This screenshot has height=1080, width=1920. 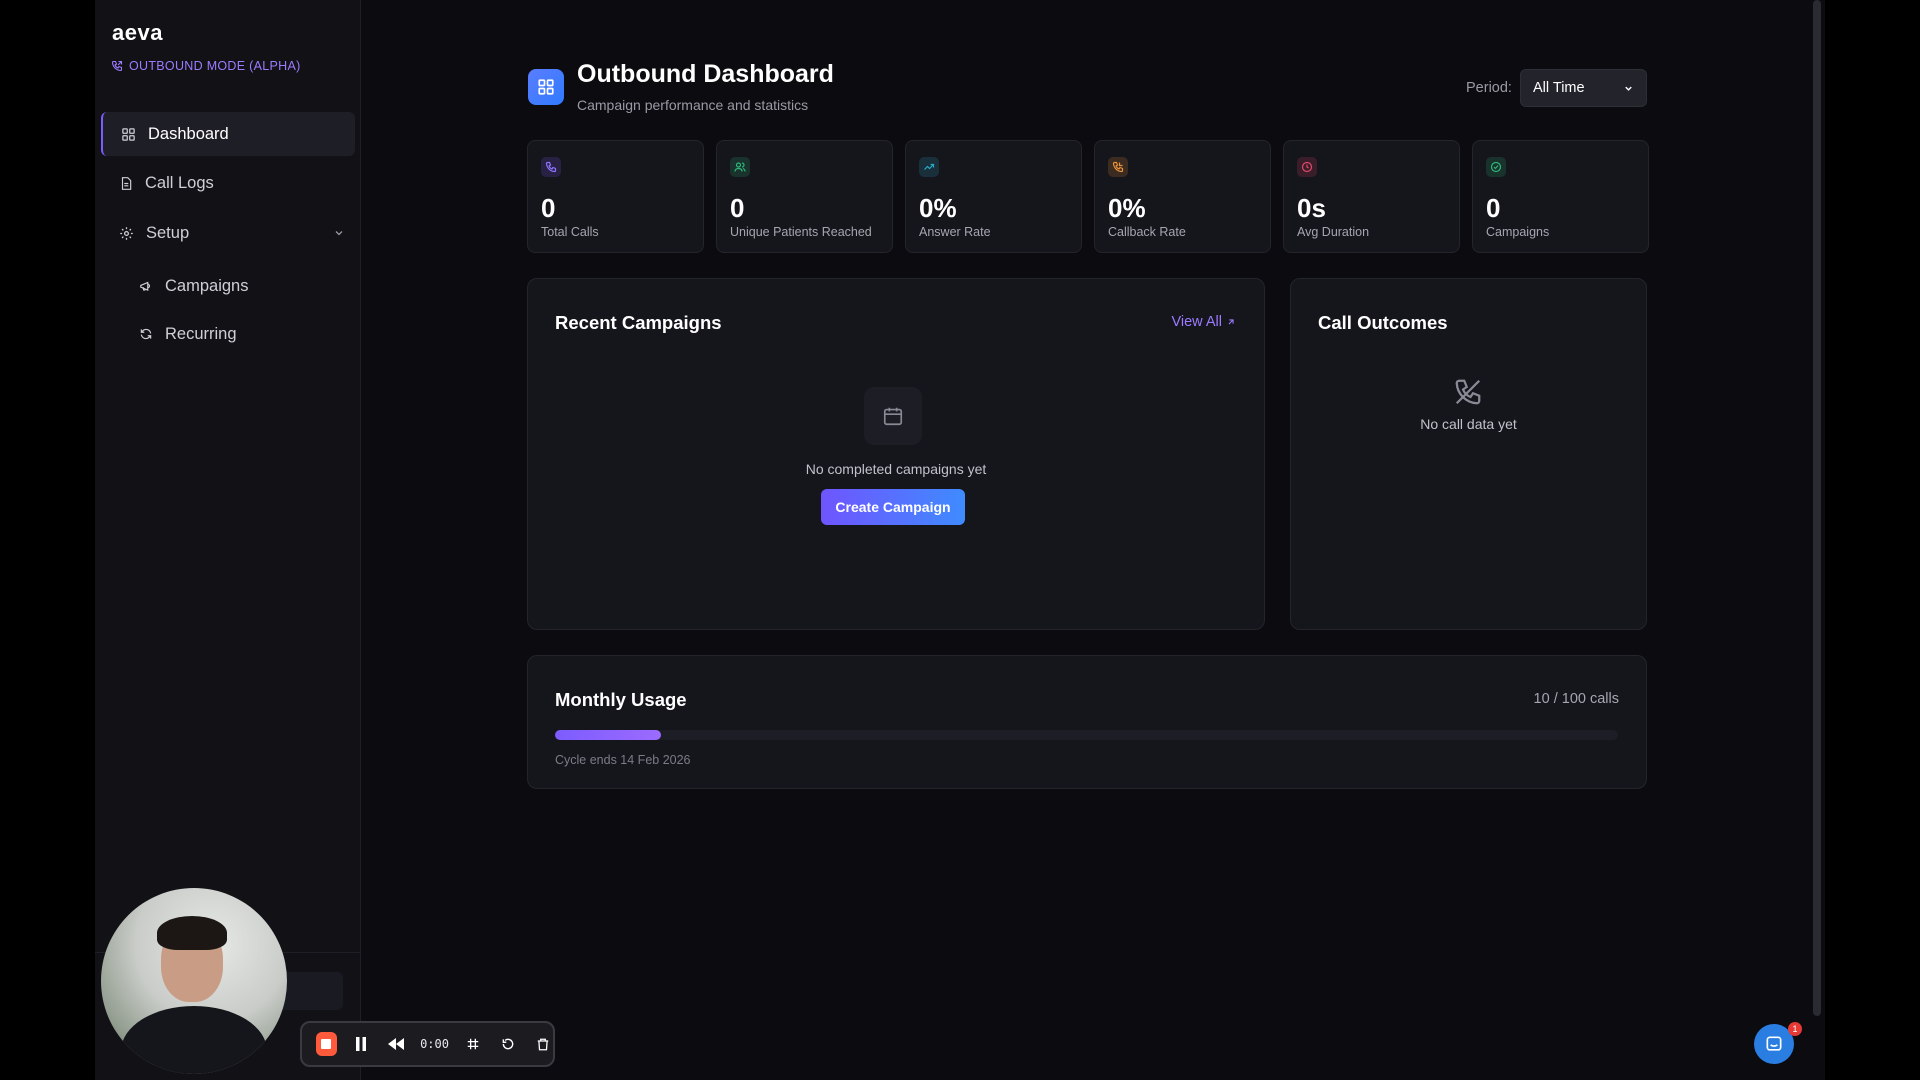 What do you see at coordinates (804, 196) in the screenshot?
I see `stat-card-unique-patients: 0 Unique Patients Reached` at bounding box center [804, 196].